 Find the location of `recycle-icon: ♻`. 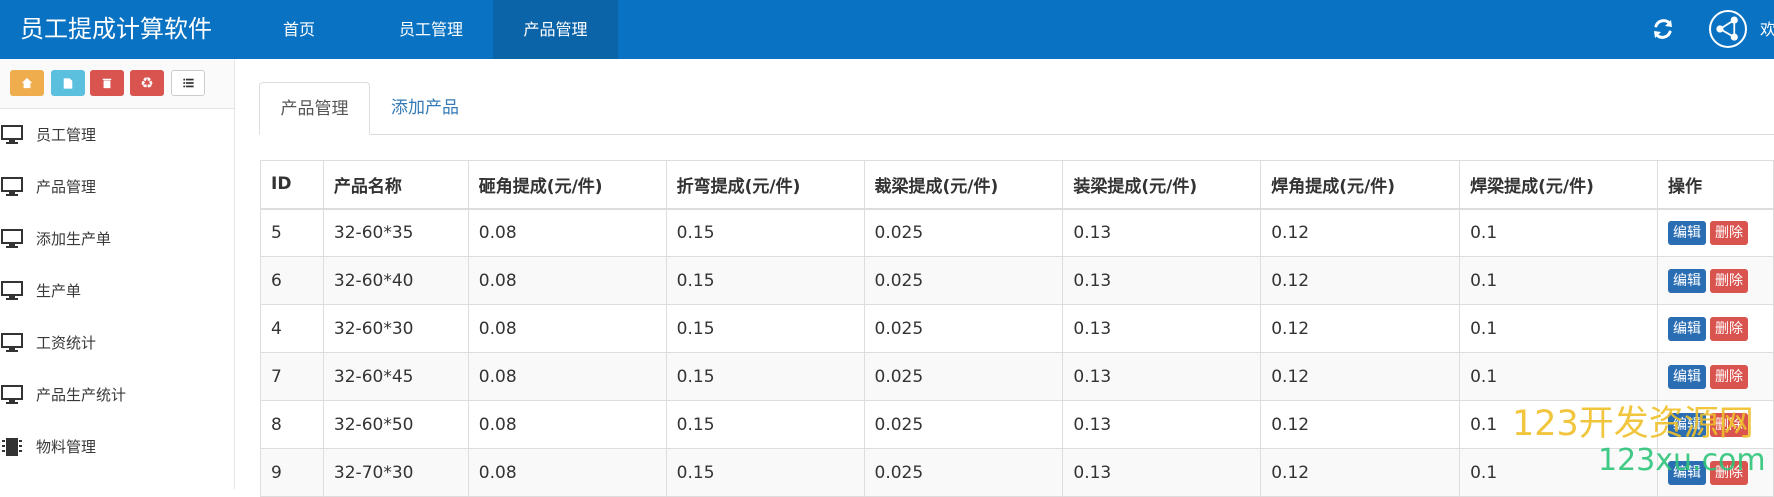

recycle-icon: ♻ is located at coordinates (147, 83).